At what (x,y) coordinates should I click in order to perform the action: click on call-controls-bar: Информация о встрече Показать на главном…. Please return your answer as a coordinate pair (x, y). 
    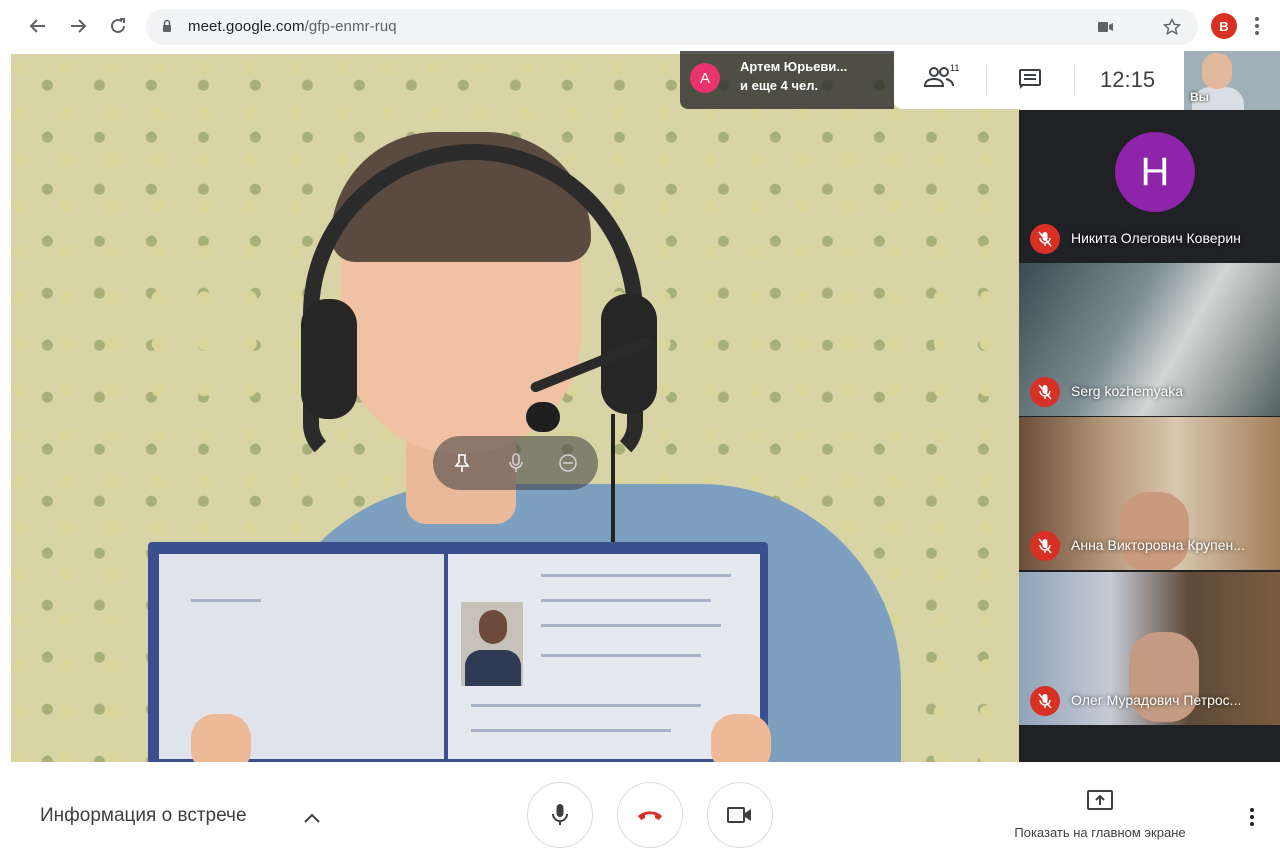
    Looking at the image, I should click on (640, 812).